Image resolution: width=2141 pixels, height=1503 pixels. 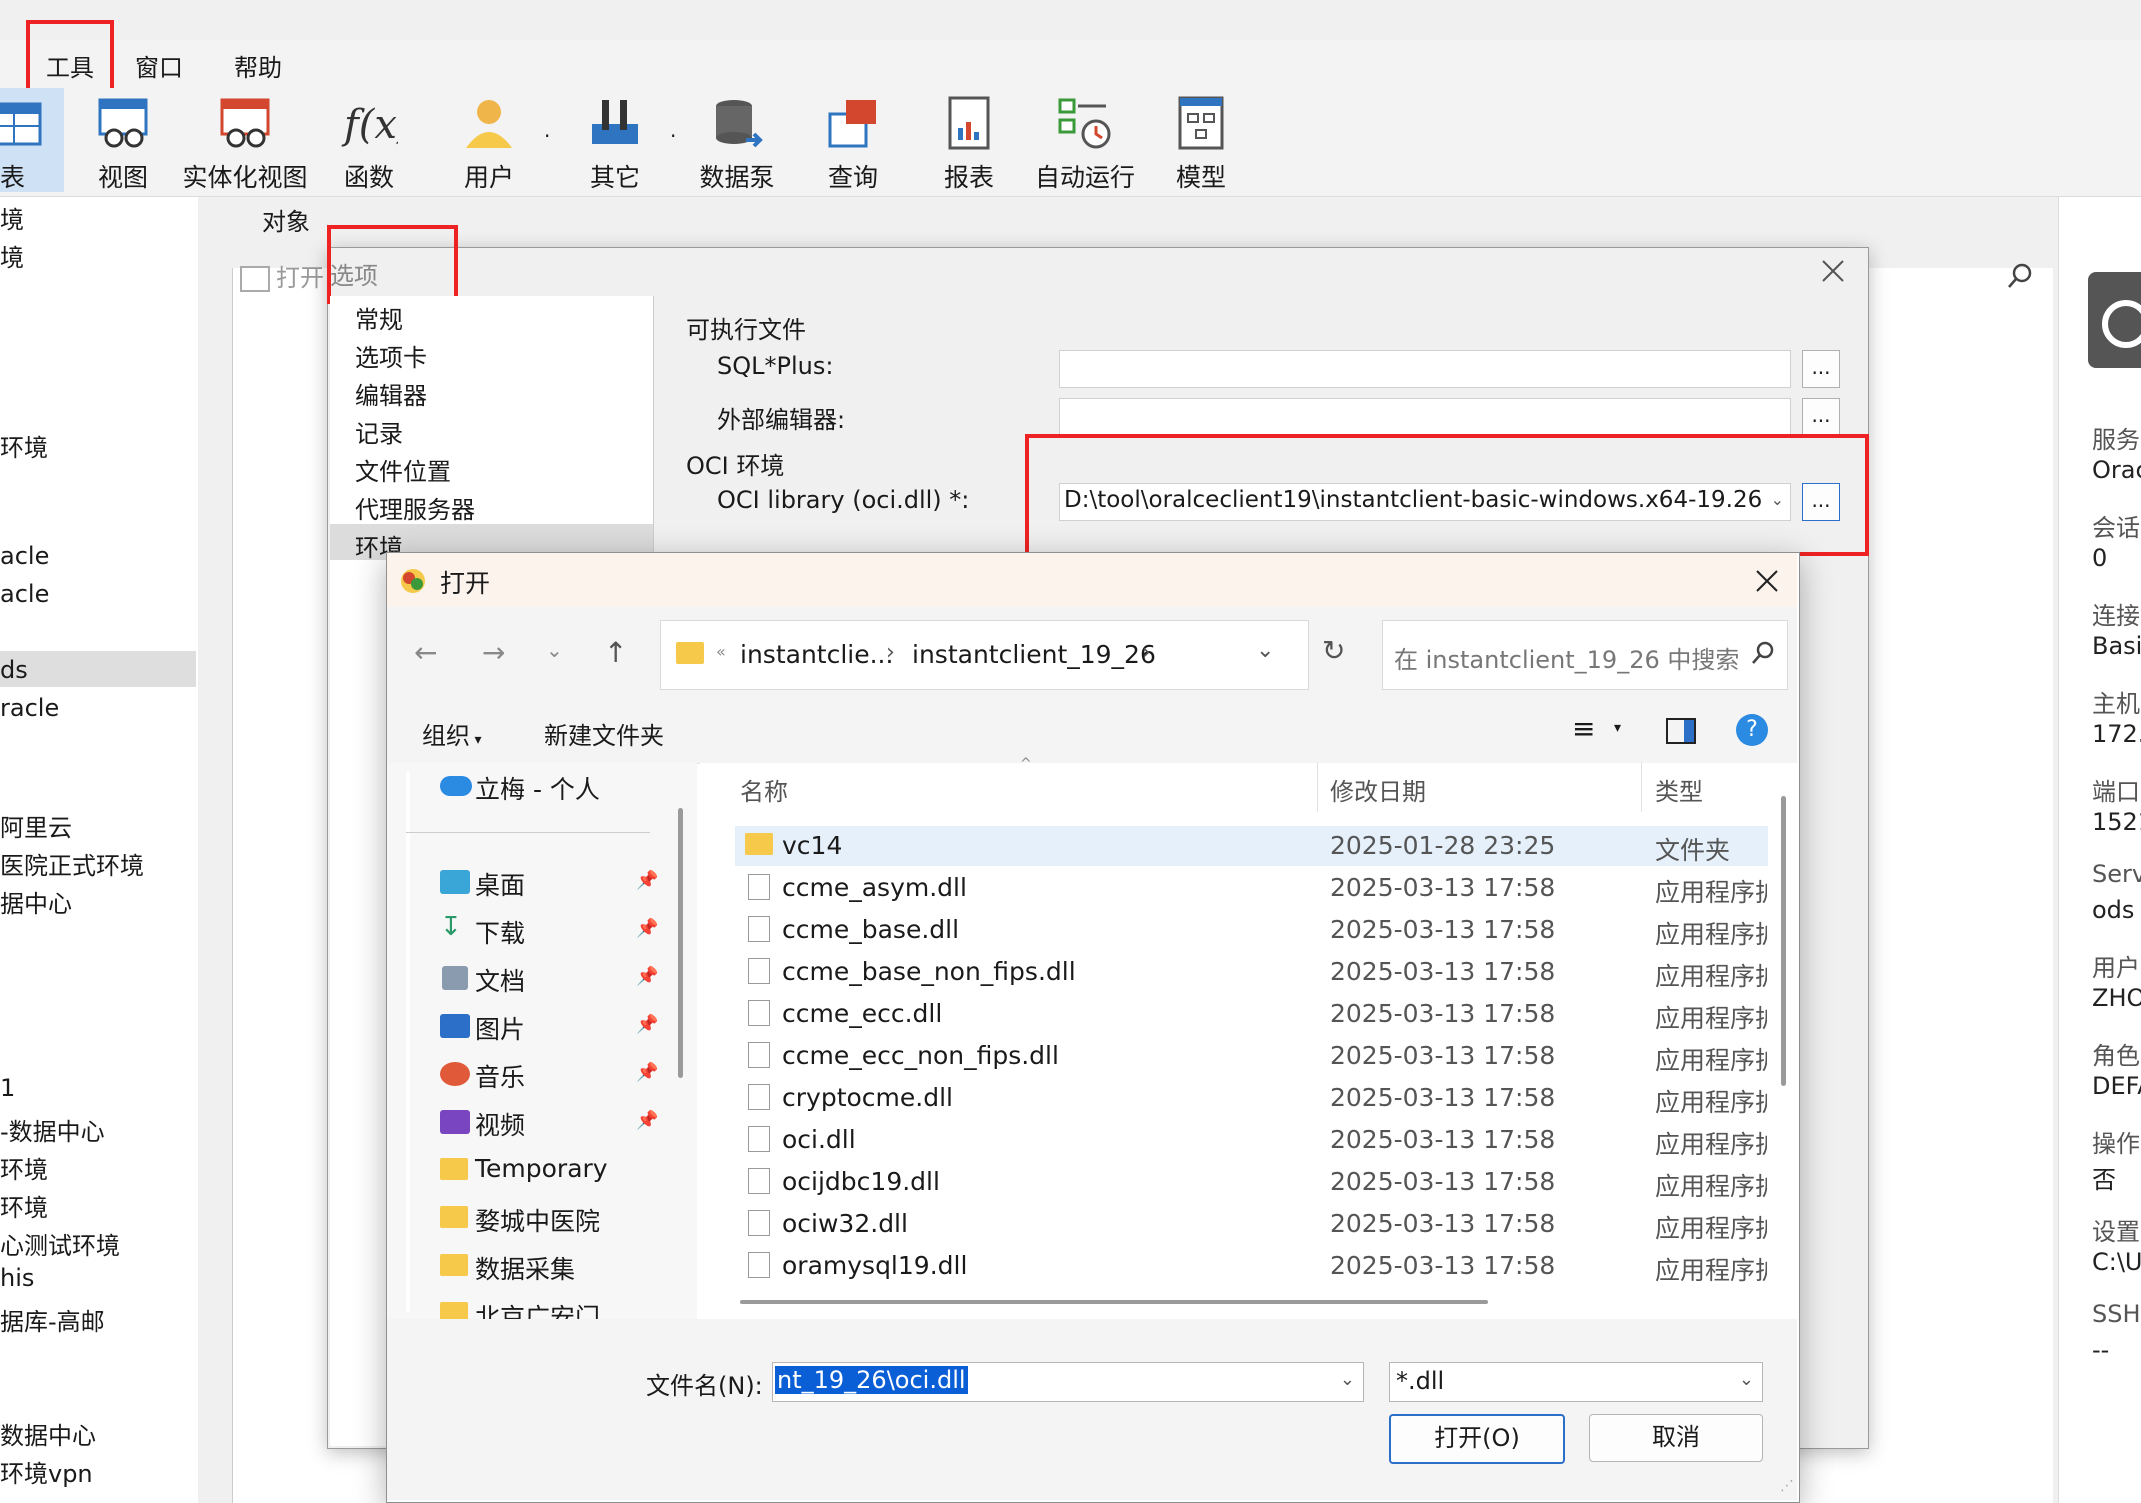 I want to click on connection-item: 环境vpn, so click(x=46, y=1471).